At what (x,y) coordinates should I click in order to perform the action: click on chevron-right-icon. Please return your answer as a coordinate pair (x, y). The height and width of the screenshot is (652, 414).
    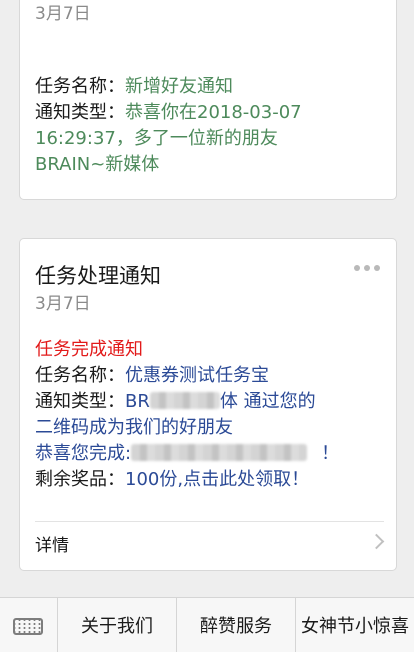
    Looking at the image, I should click on (376, 541).